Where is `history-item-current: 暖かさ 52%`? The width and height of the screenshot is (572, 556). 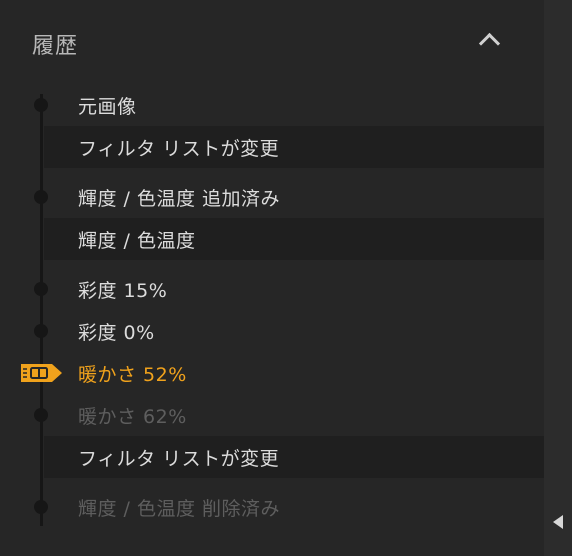
history-item-current: 暖かさ 52% is located at coordinates (272, 373).